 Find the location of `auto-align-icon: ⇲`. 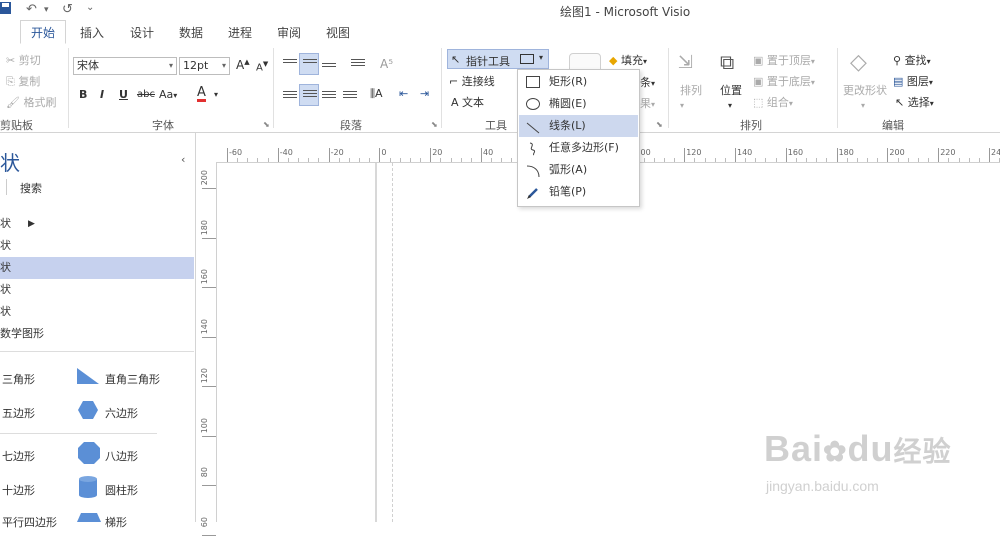

auto-align-icon: ⇲ is located at coordinates (685, 62).